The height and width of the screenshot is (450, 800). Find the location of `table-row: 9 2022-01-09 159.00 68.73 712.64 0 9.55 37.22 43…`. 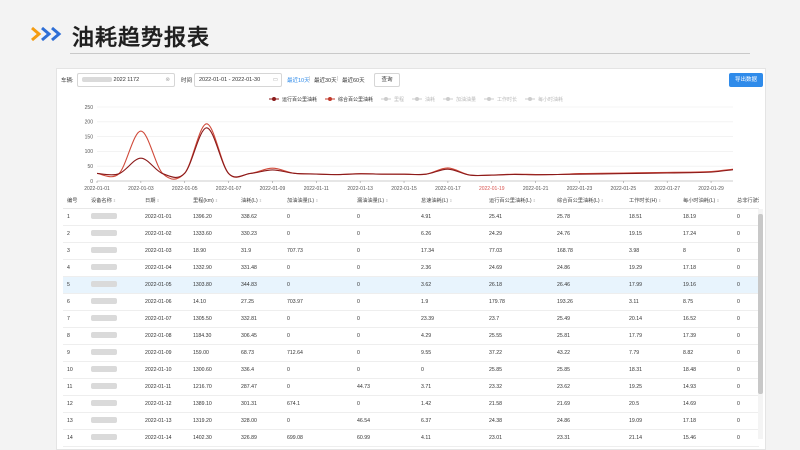

table-row: 9 2022-01-09 159.00 68.73 712.64 0 9.55 37.22 43… is located at coordinates (411, 353).